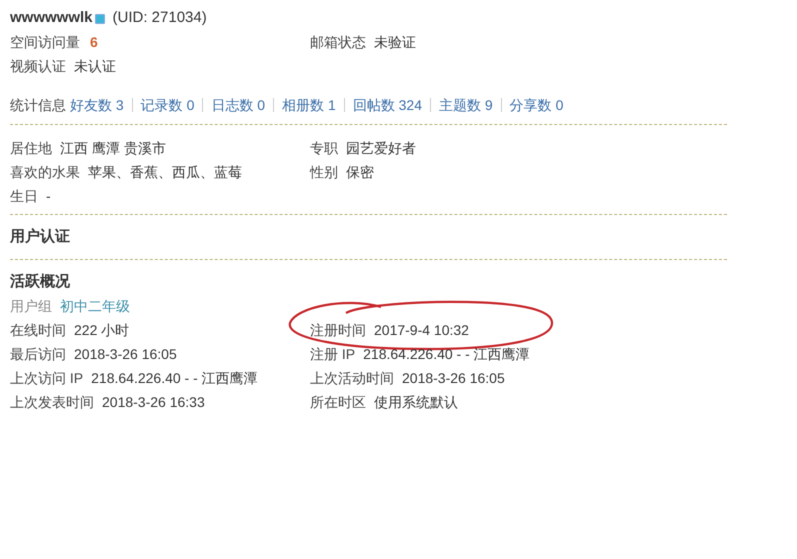 The height and width of the screenshot is (559, 797). I want to click on field-value: 222 小时, so click(102, 330).